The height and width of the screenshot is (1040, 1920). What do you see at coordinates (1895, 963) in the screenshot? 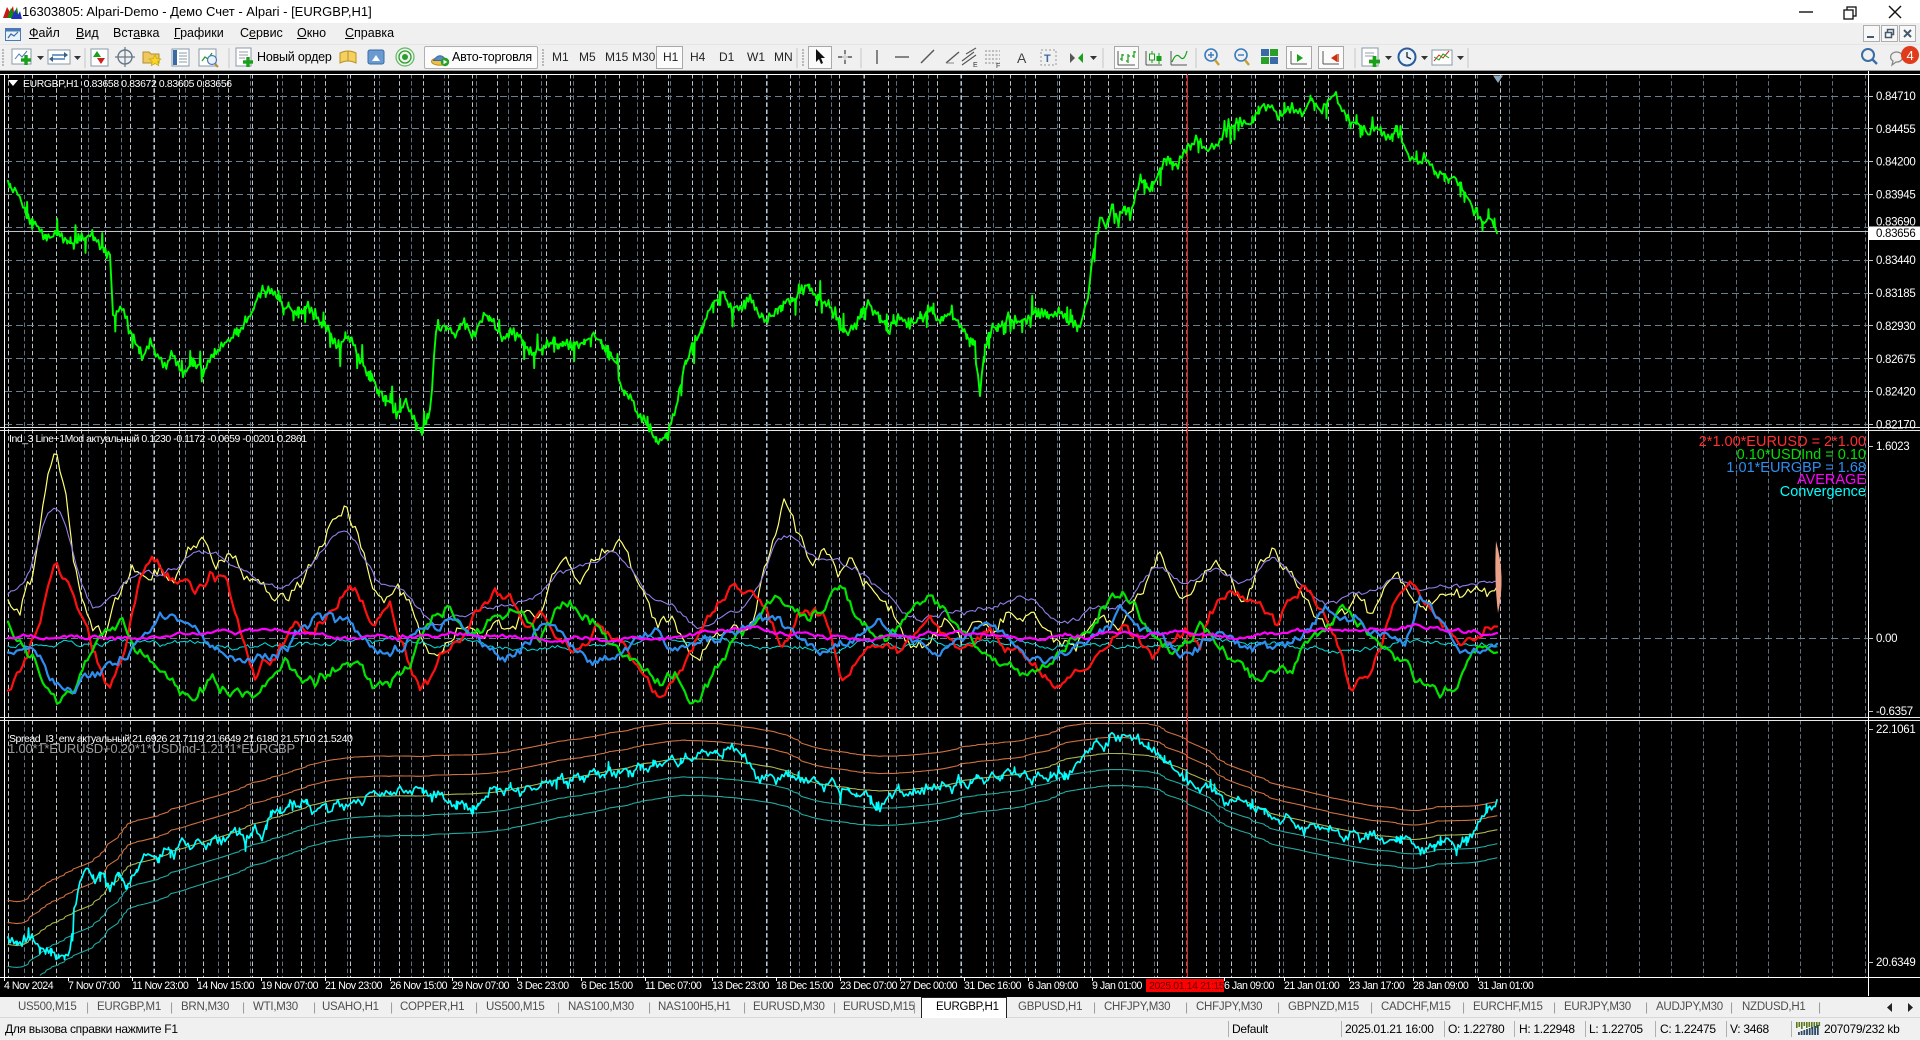
I see `svg-text: 20.6349` at bounding box center [1895, 963].